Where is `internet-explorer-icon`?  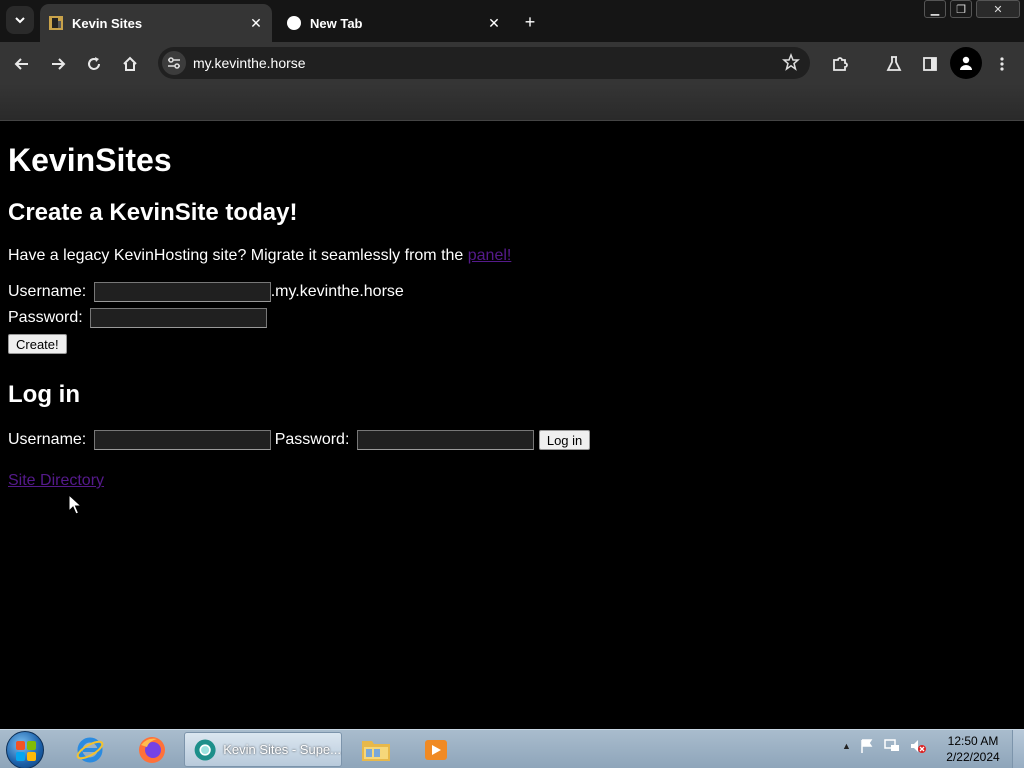 internet-explorer-icon is located at coordinates (90, 749).